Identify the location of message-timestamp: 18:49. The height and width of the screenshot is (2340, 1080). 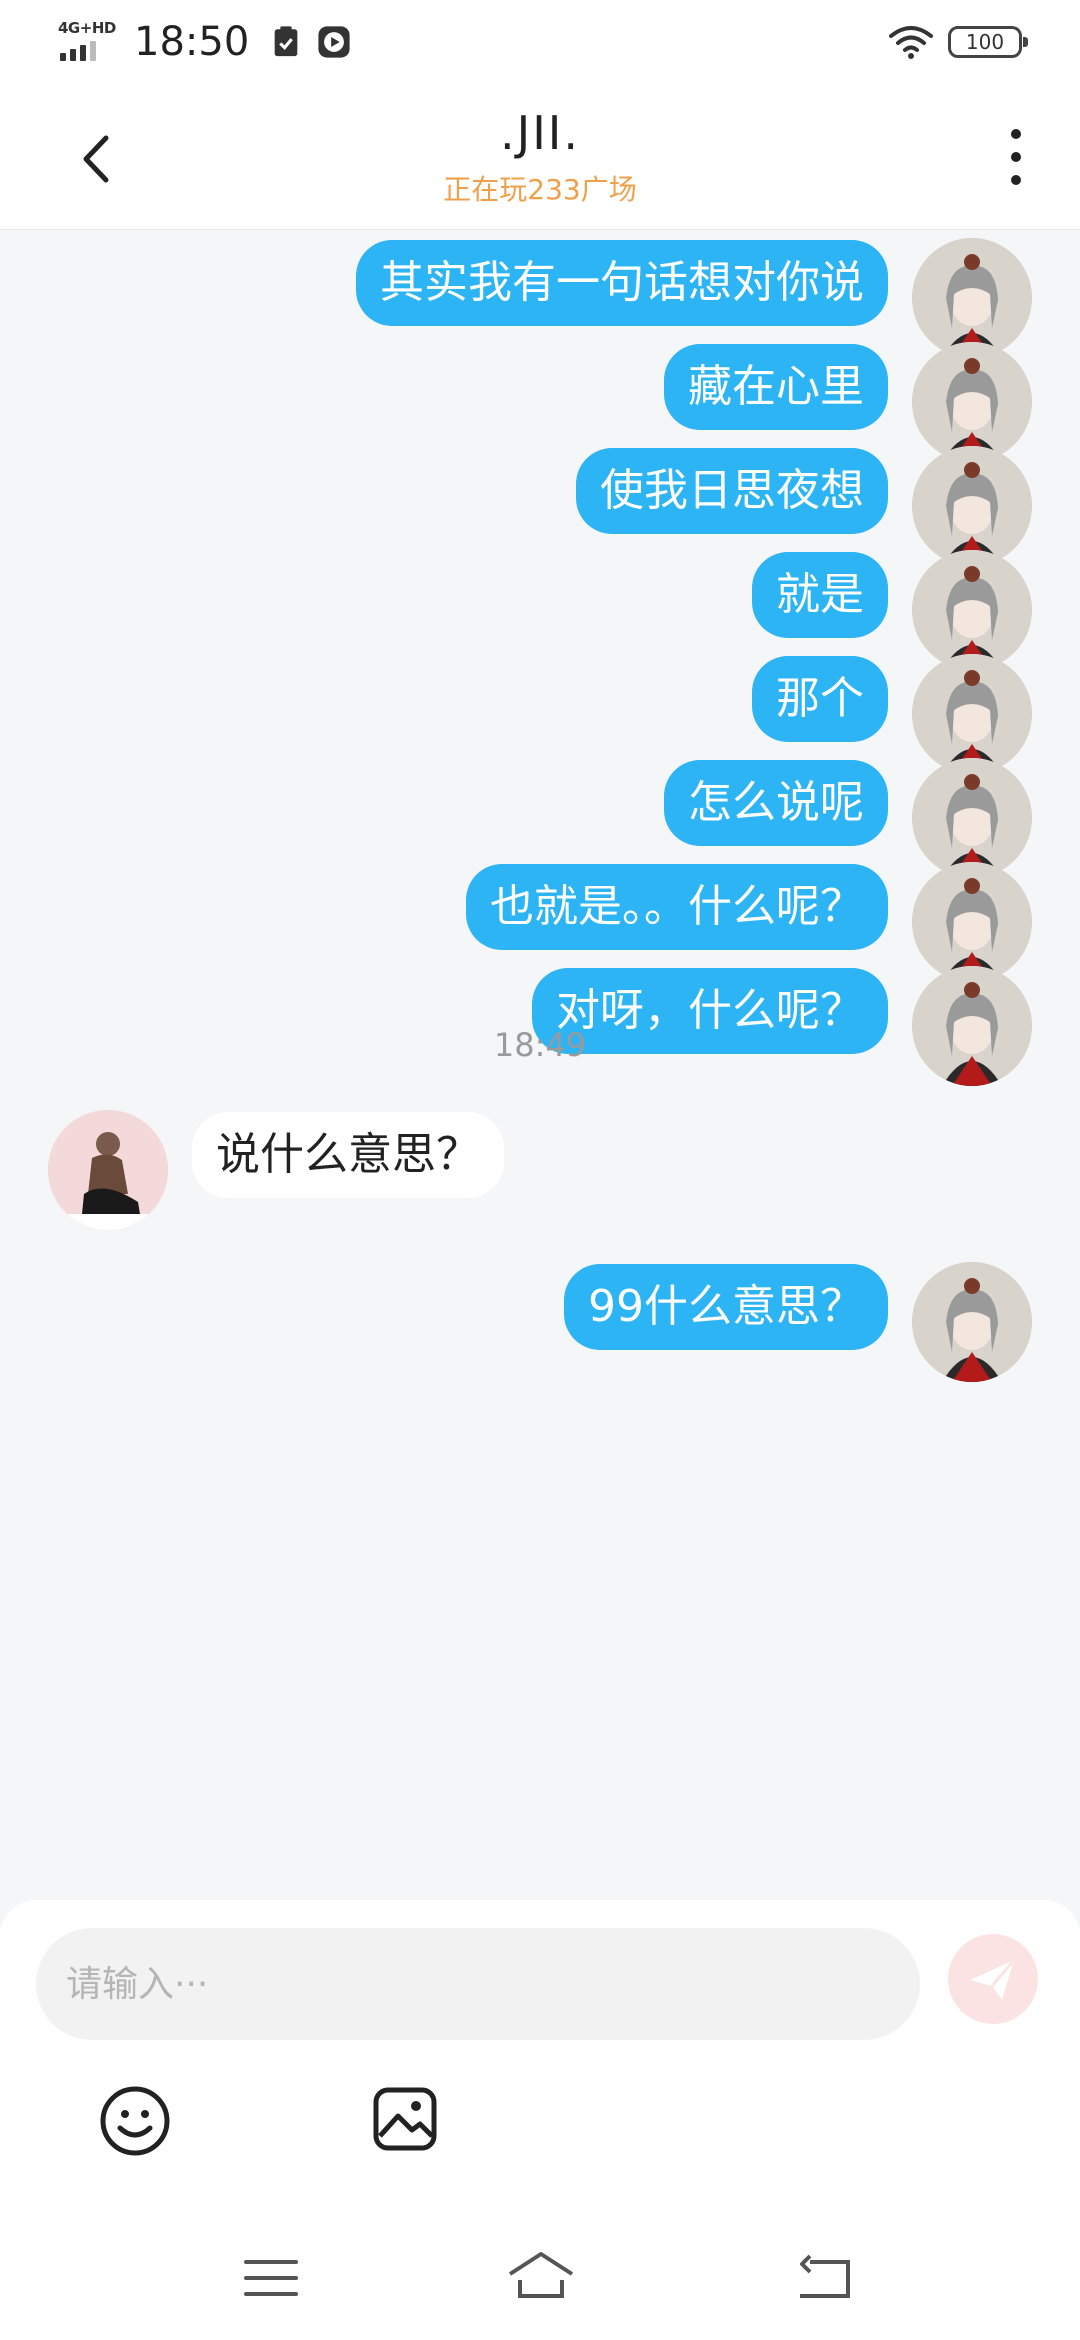
(540, 1045).